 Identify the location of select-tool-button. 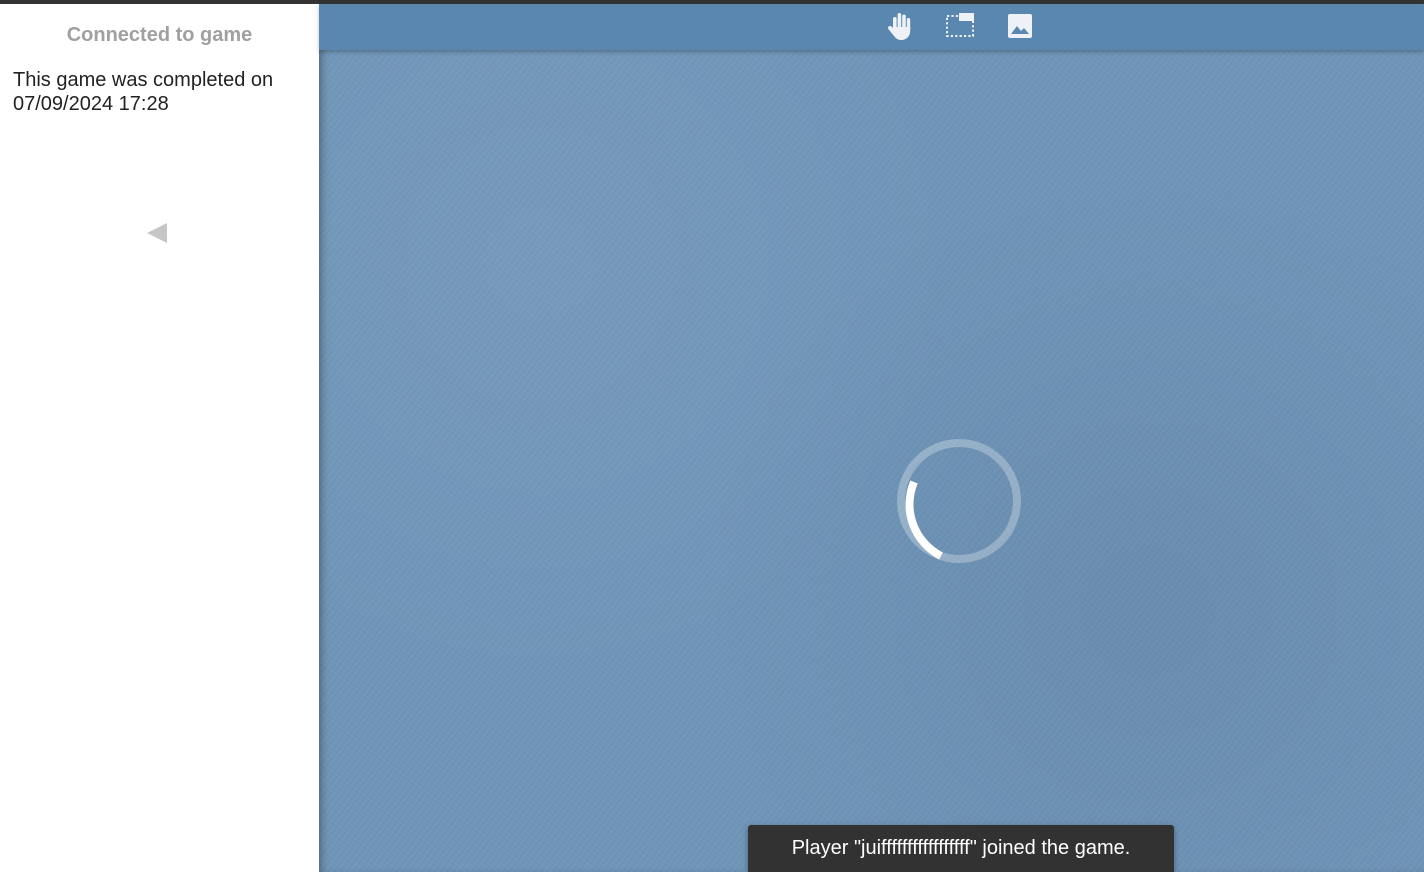
(960, 26).